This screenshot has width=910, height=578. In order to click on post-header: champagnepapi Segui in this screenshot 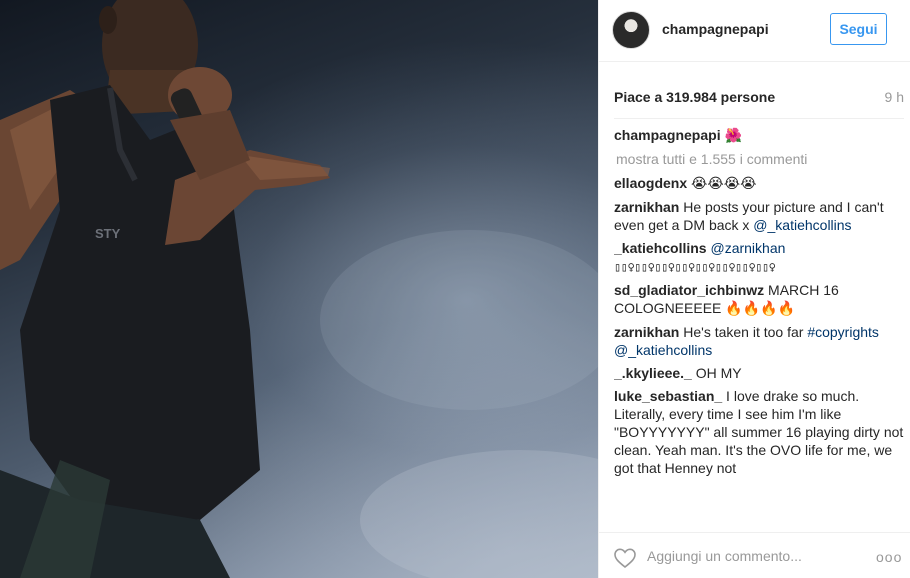, I will do `click(754, 31)`.